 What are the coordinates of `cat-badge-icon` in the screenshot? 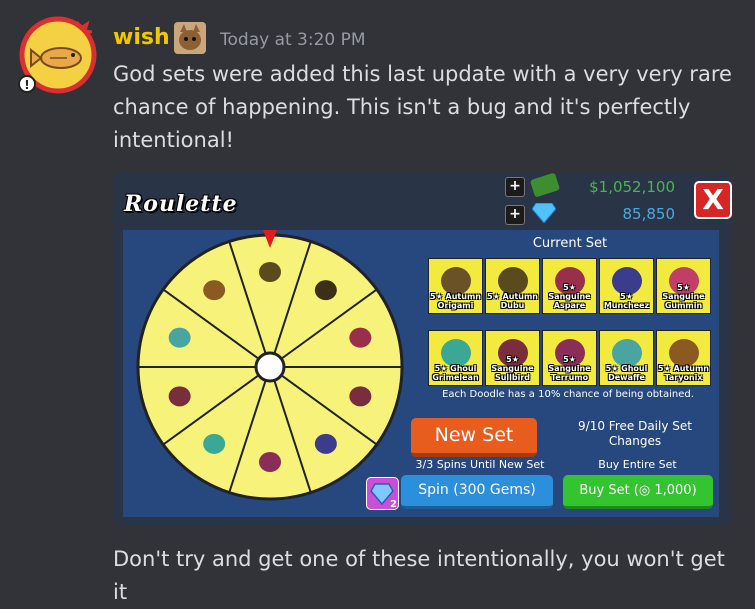 It's located at (190, 38).